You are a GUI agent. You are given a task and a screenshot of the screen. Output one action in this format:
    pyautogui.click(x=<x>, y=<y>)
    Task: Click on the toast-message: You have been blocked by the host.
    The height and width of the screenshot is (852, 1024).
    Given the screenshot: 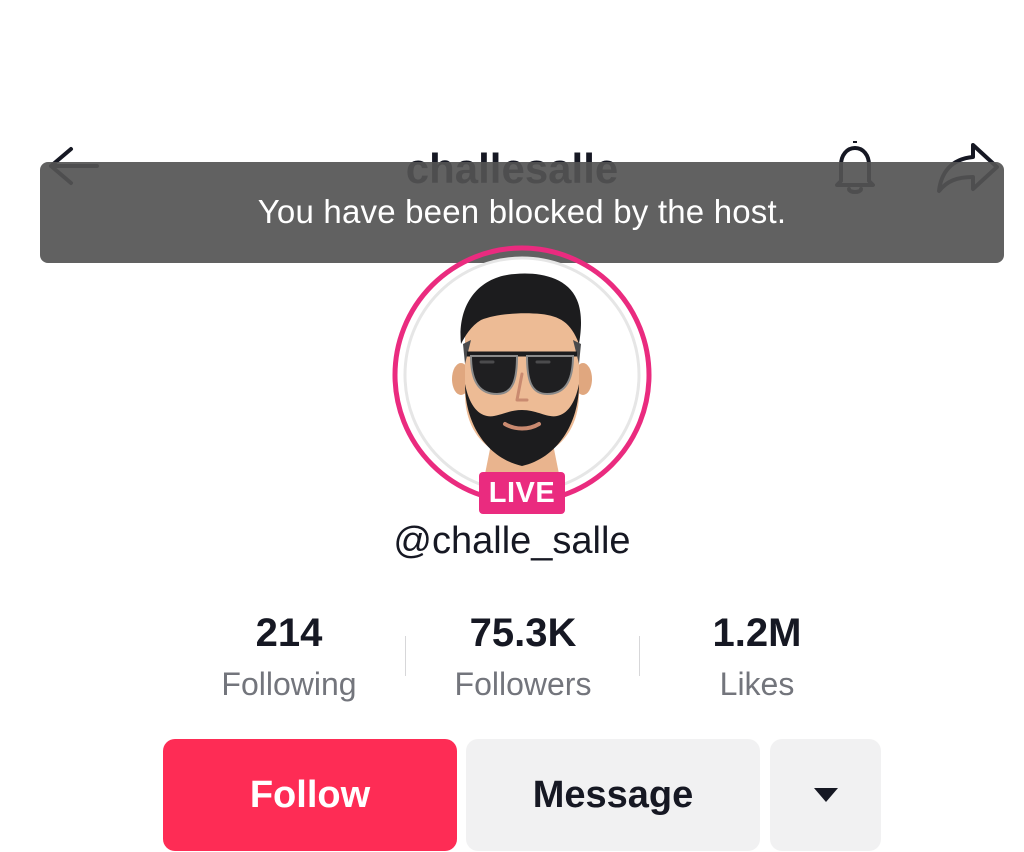 What is the action you would take?
    pyautogui.click(x=522, y=211)
    